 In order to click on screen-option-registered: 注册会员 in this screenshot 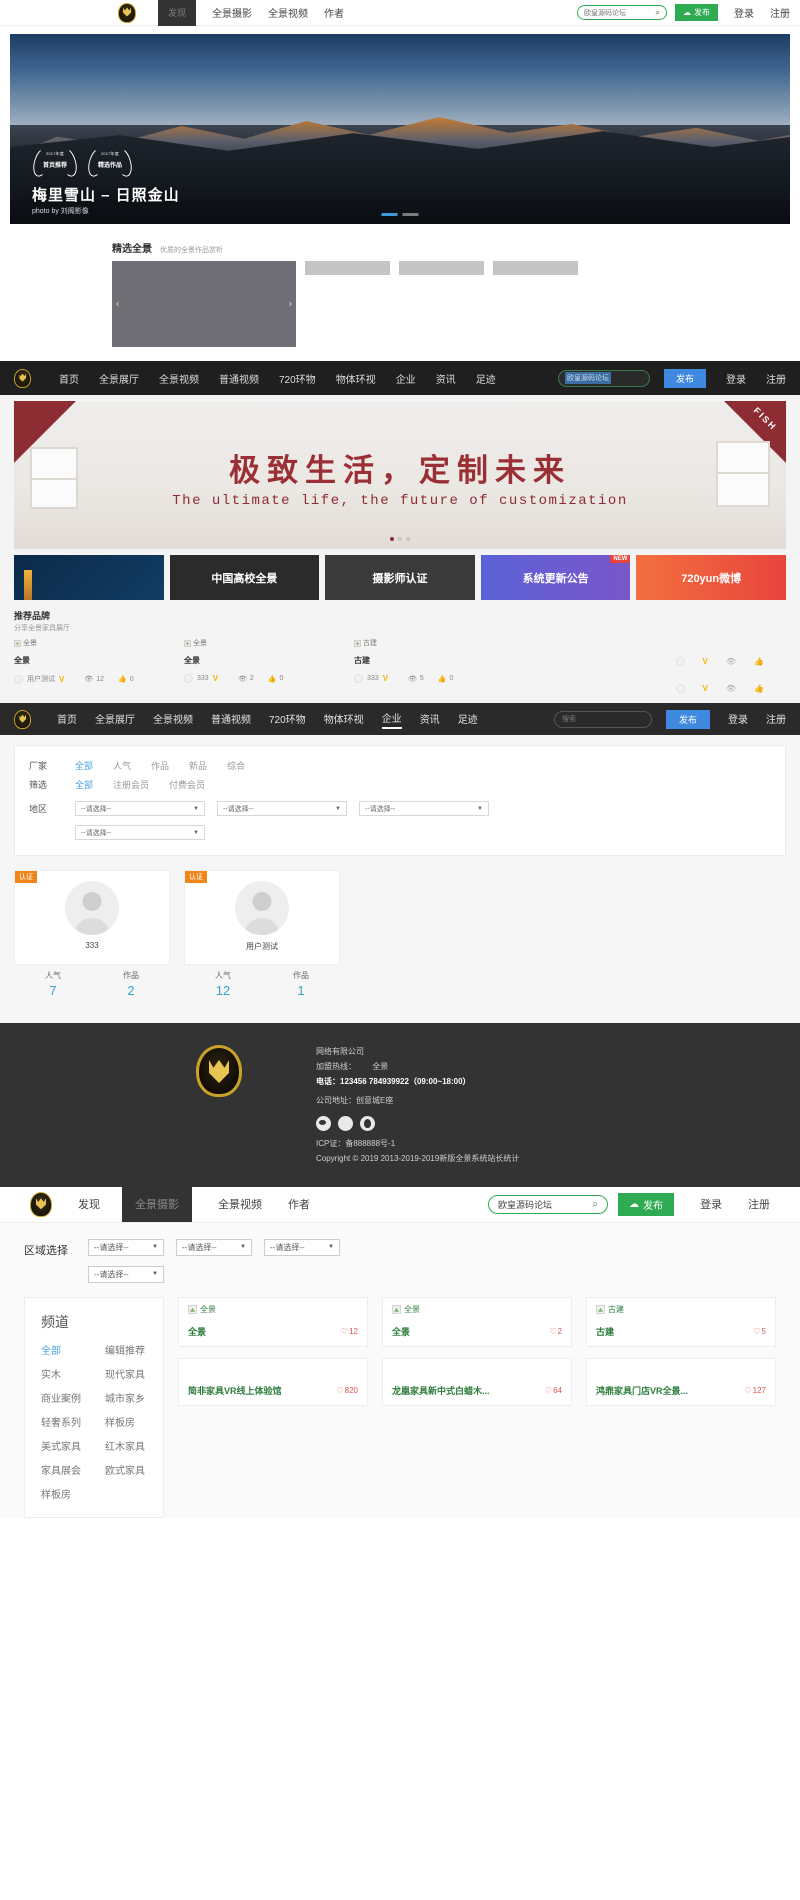, I will do `click(131, 784)`.